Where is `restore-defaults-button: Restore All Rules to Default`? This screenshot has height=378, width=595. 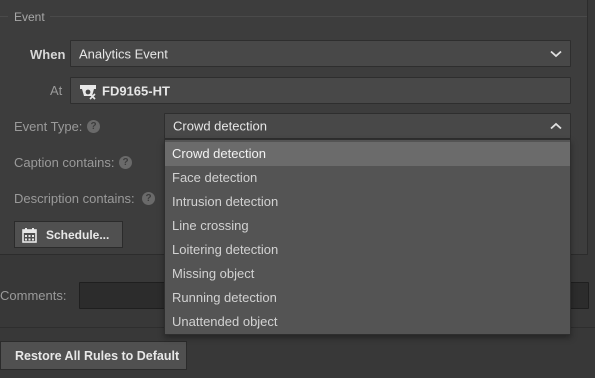
restore-defaults-button: Restore All Rules to Default is located at coordinates (93, 355).